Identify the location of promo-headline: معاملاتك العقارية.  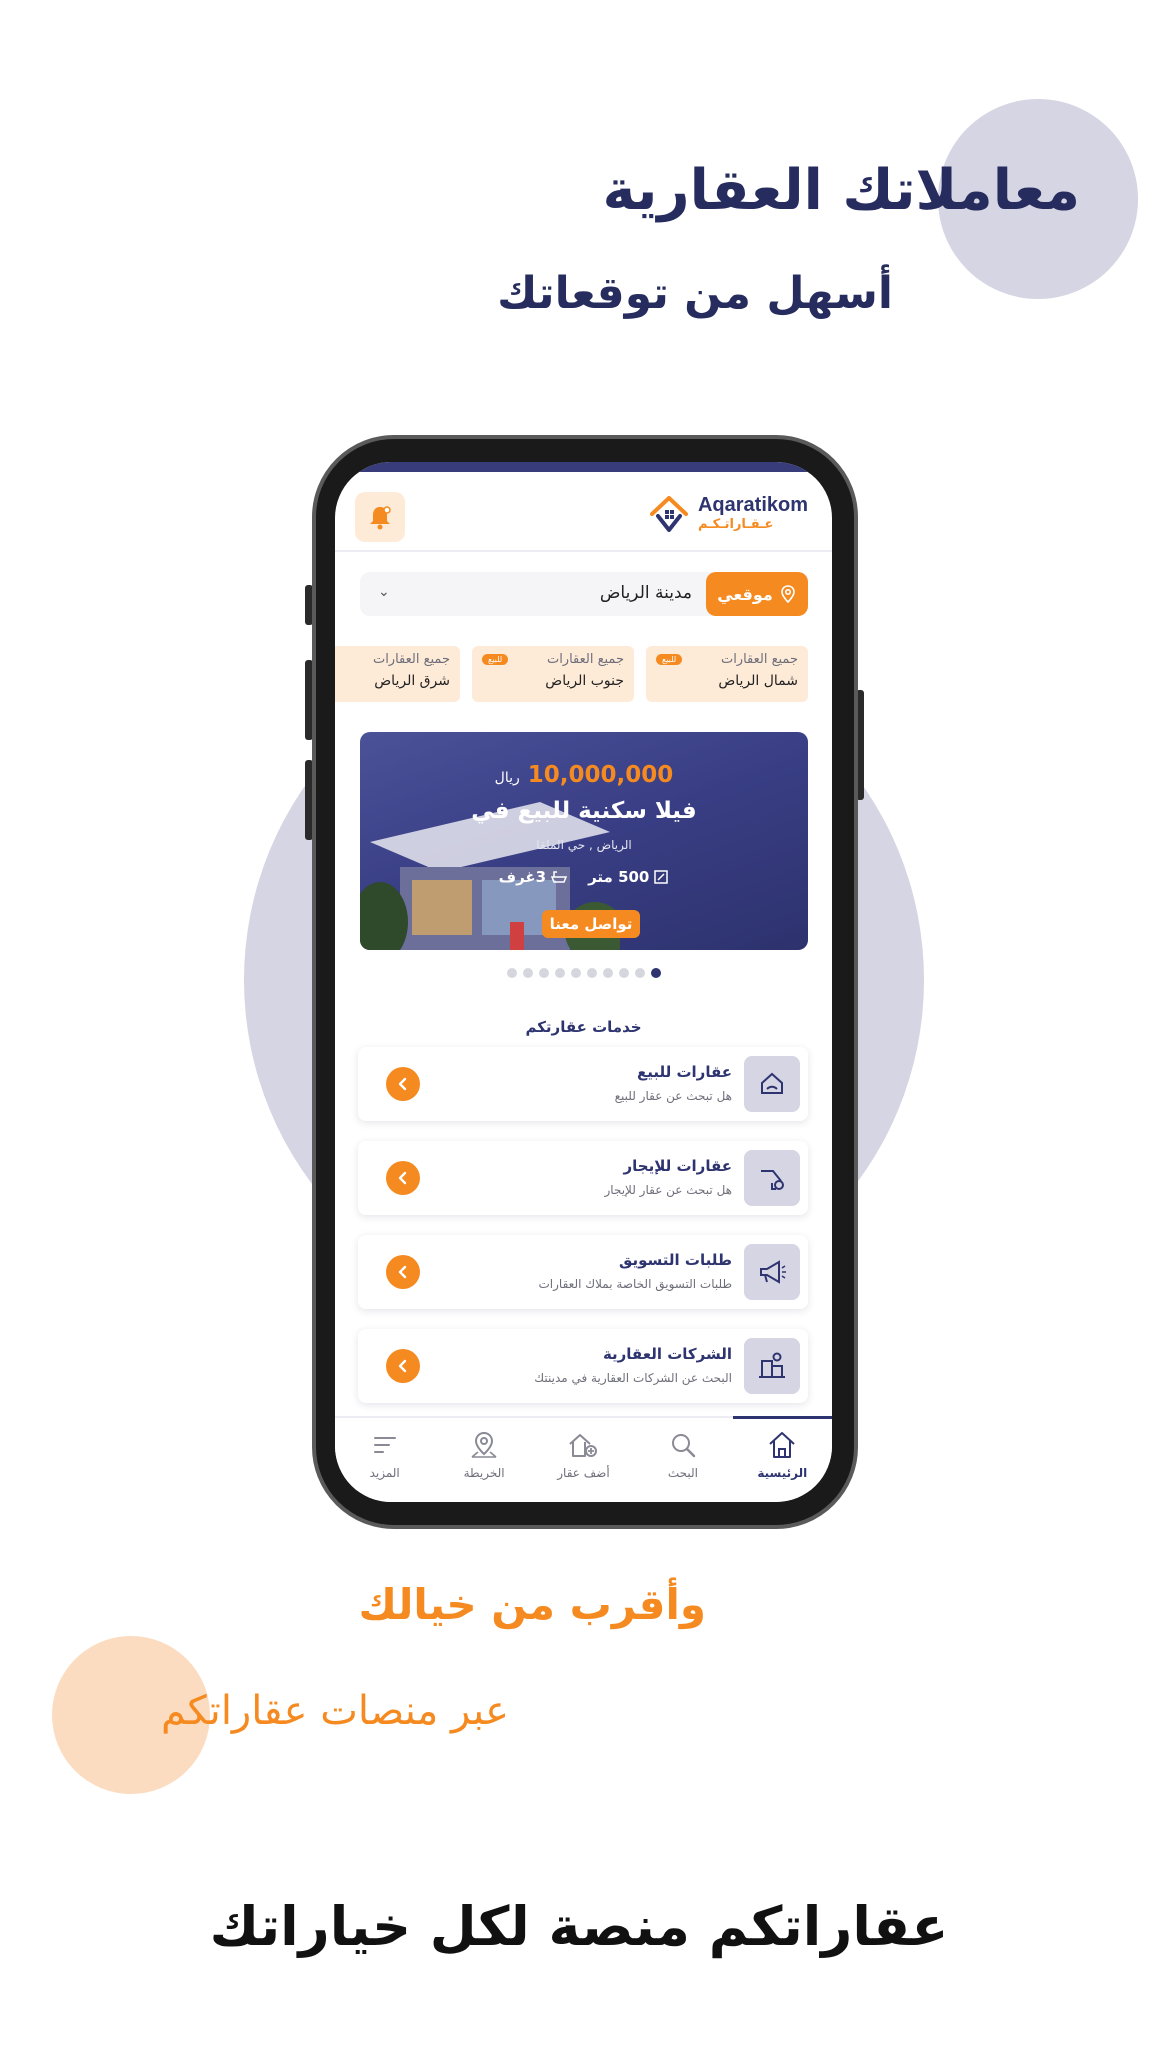
(841, 190).